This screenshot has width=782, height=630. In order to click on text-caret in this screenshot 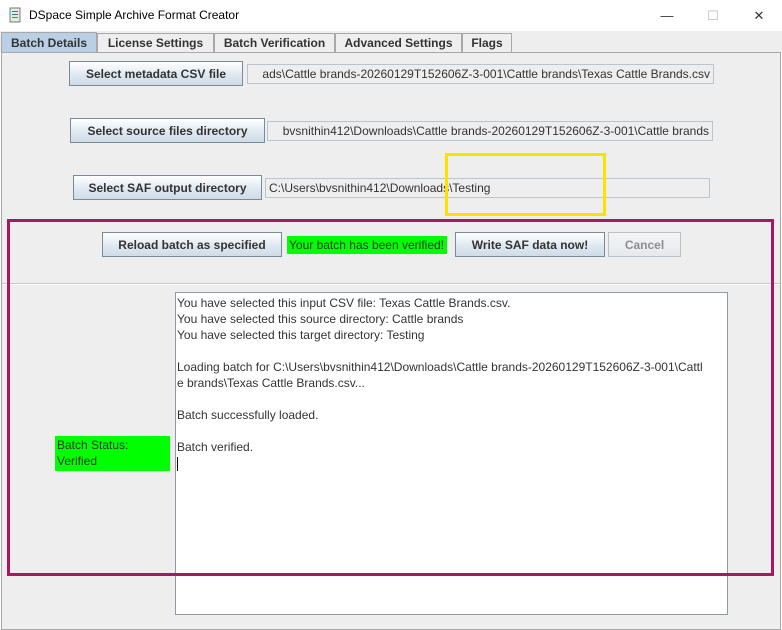, I will do `click(177, 463)`.